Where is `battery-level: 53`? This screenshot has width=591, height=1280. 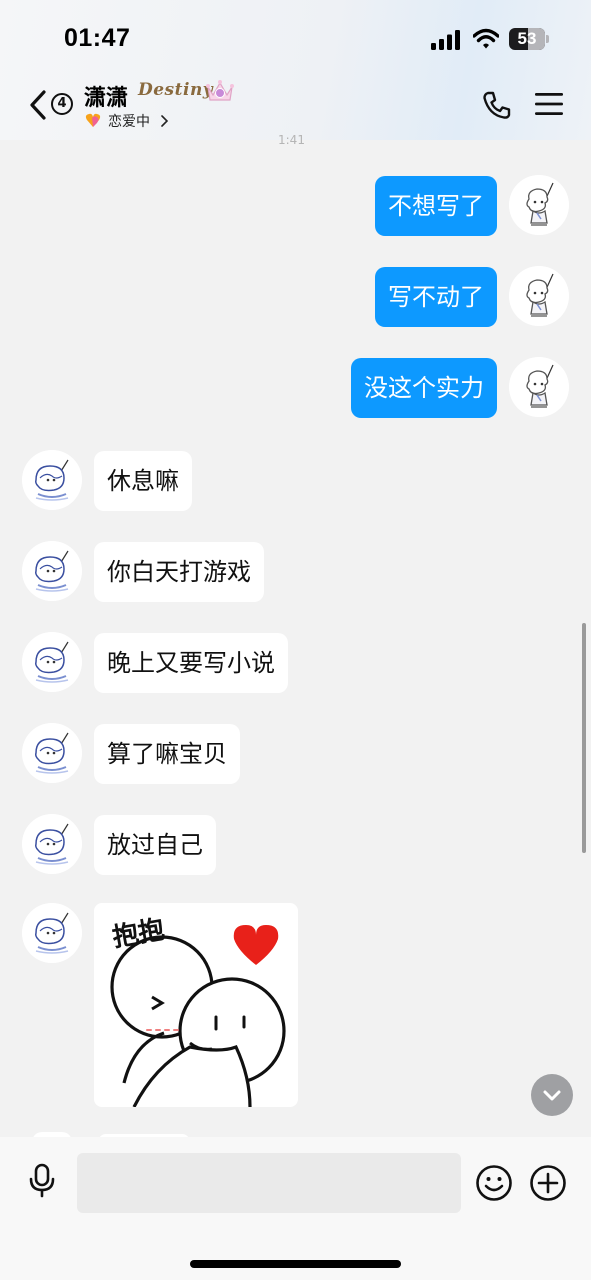 battery-level: 53 is located at coordinates (527, 38).